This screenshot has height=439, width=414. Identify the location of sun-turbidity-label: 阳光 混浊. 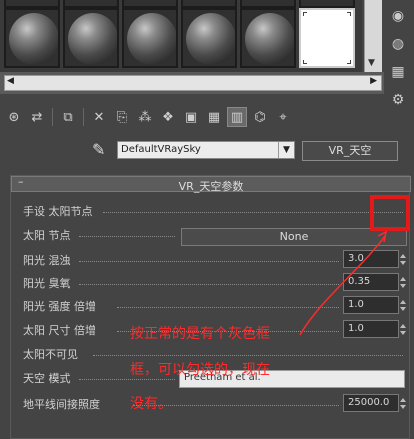
(47, 260).